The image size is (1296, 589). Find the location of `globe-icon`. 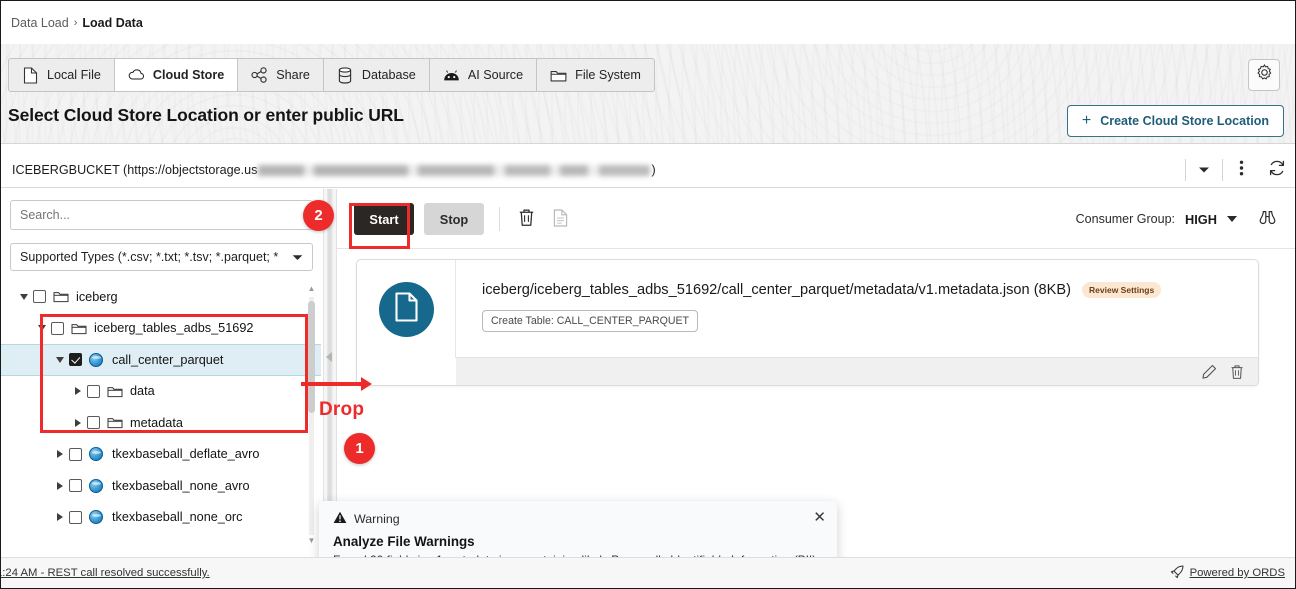

globe-icon is located at coordinates (97, 485).